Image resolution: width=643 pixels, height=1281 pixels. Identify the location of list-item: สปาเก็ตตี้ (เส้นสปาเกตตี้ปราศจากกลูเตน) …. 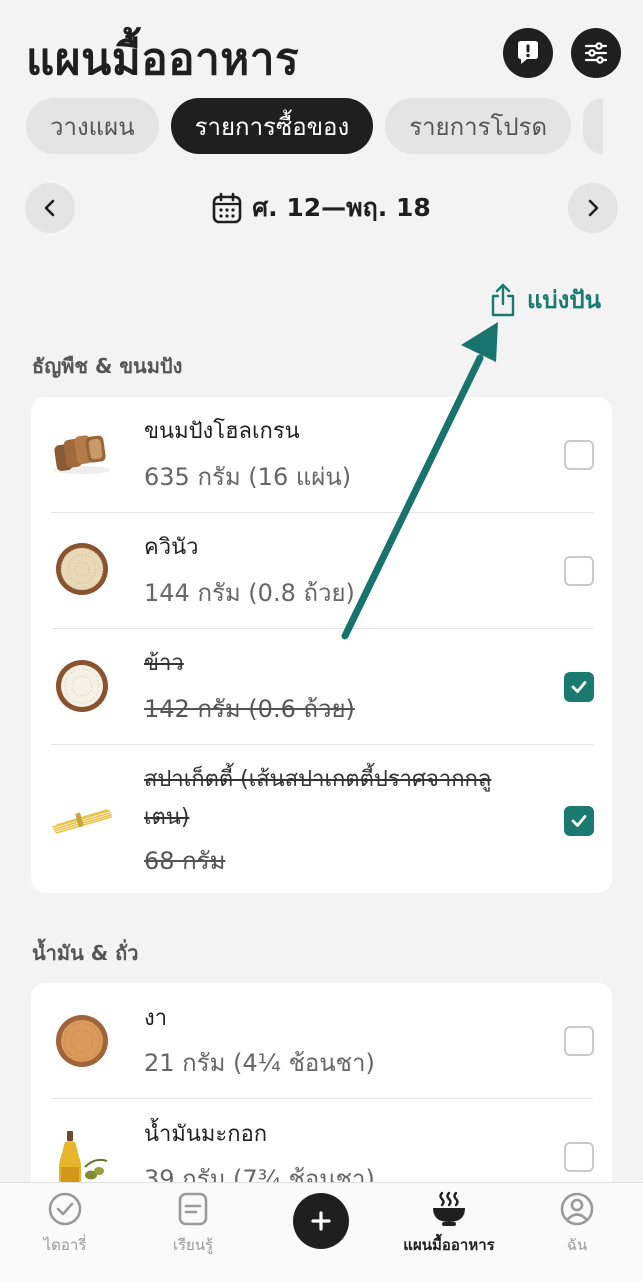
(322, 819).